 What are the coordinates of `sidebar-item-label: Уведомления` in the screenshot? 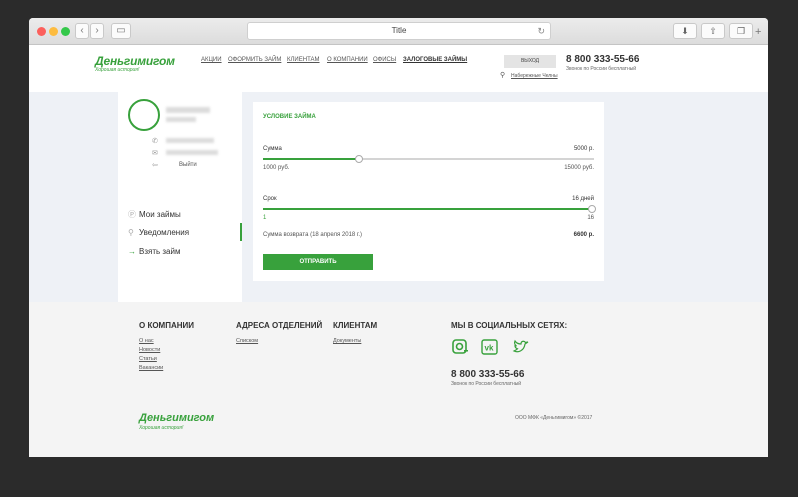 It's located at (164, 232).